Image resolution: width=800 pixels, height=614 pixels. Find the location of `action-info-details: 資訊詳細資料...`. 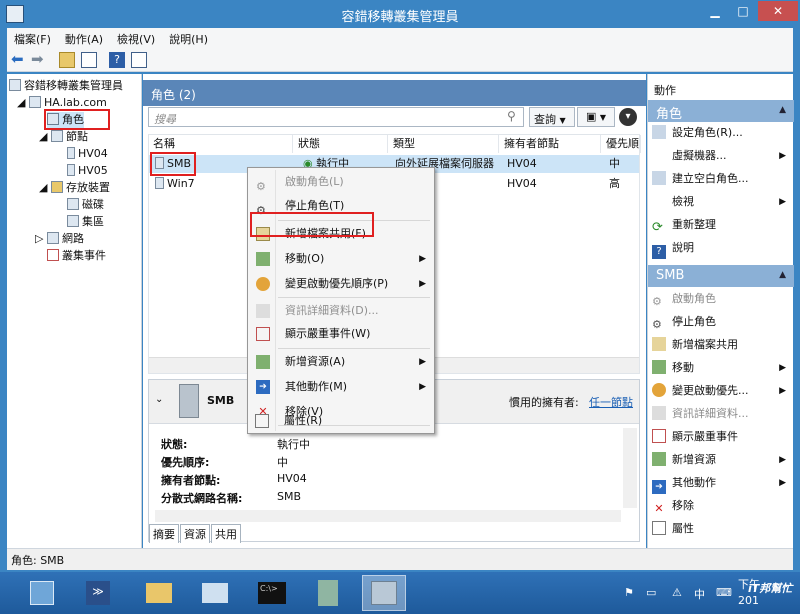

action-info-details: 資訊詳細資料... is located at coordinates (722, 414).